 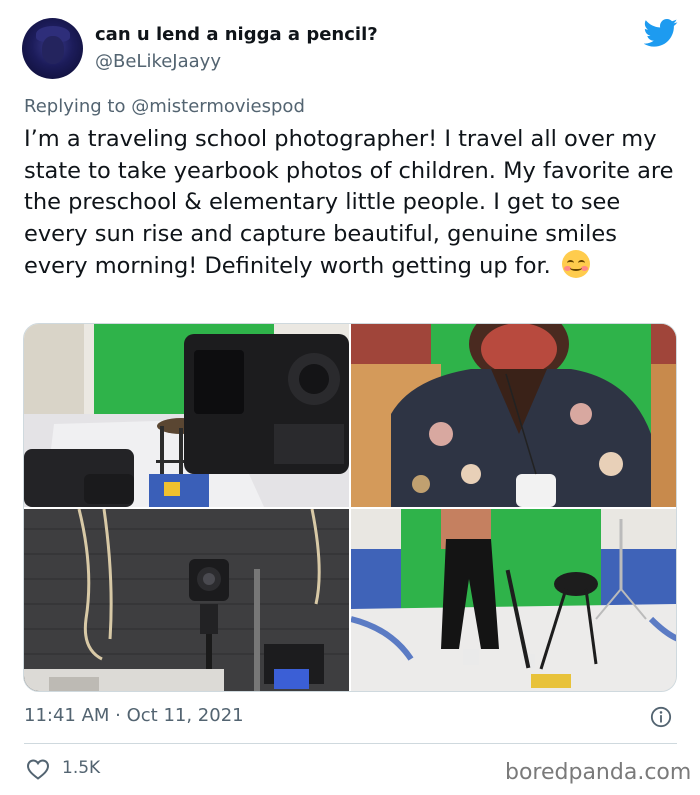 What do you see at coordinates (598, 772) in the screenshot?
I see `watermark: boredpanda.com` at bounding box center [598, 772].